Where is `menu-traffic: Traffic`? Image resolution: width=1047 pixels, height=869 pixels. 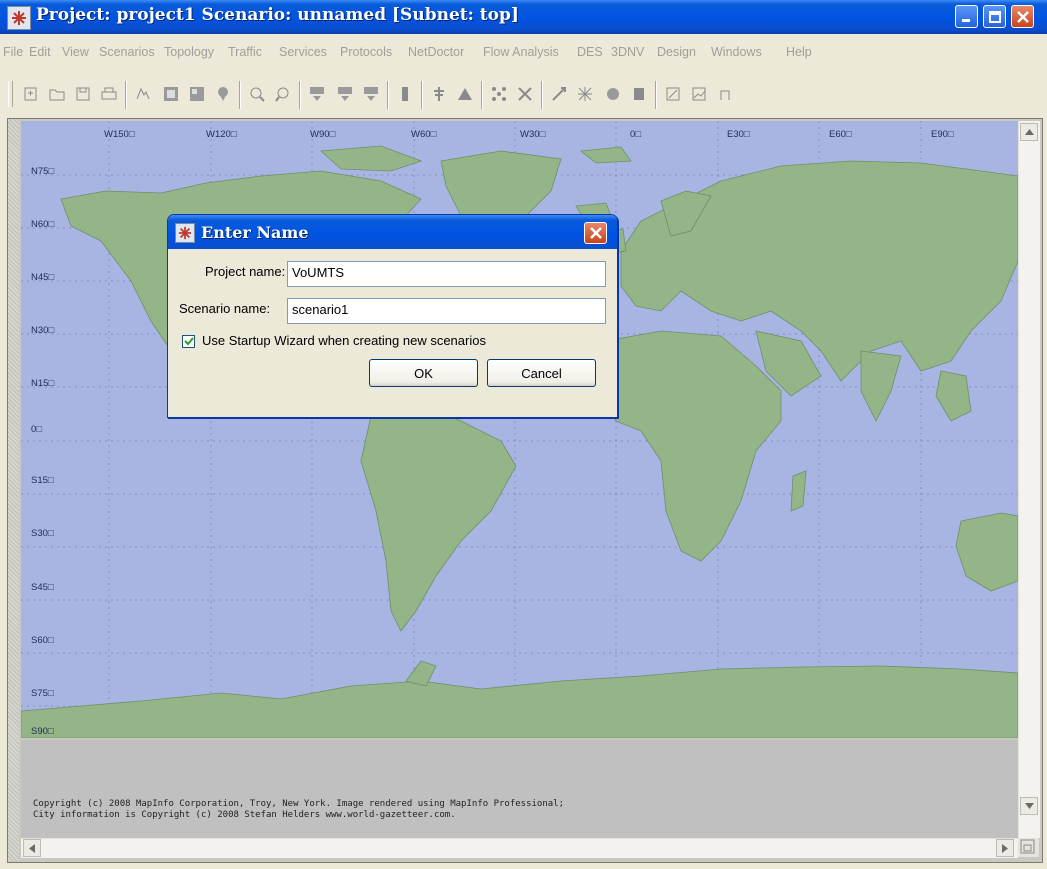
menu-traffic: Traffic is located at coordinates (245, 52).